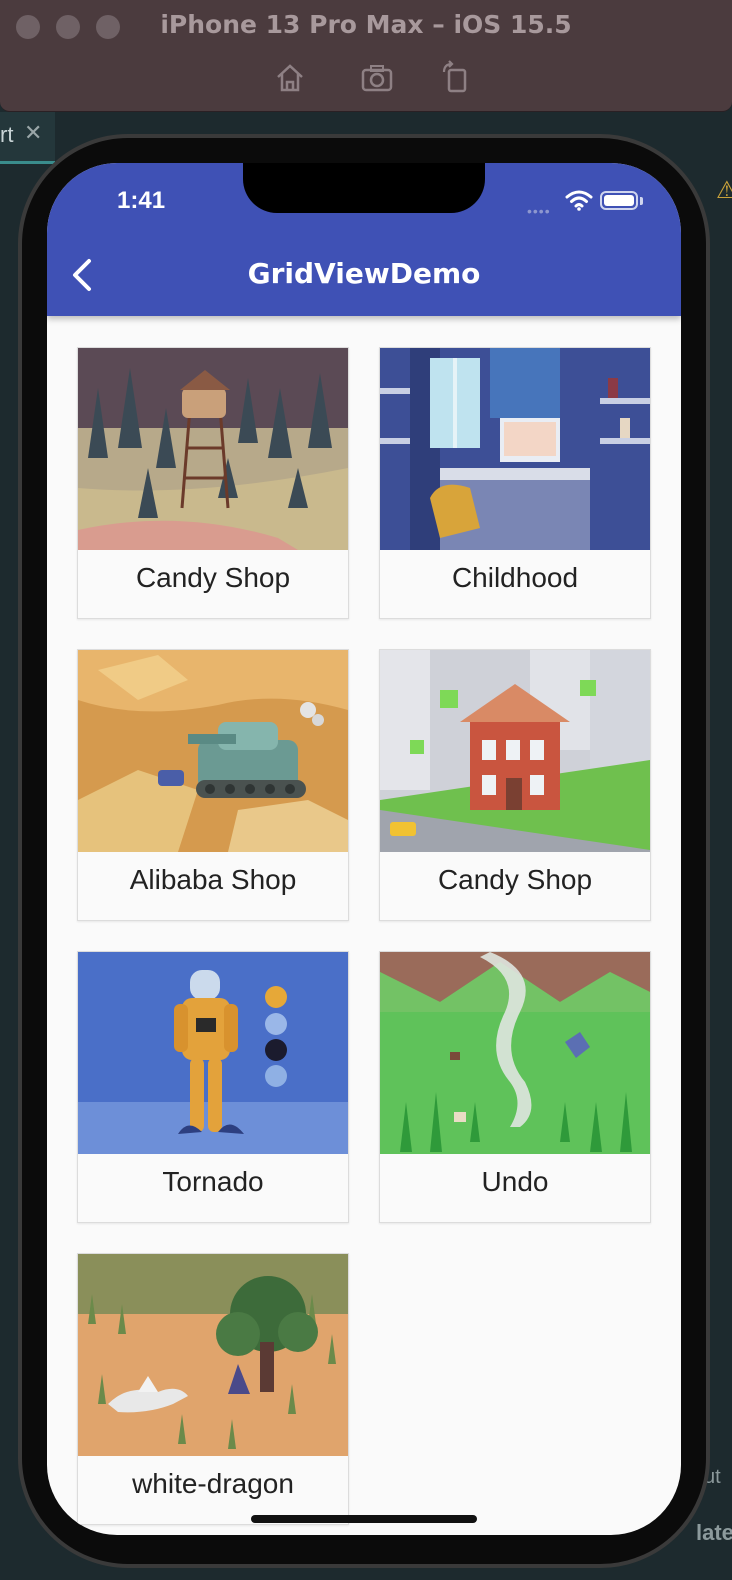 This screenshot has width=732, height=1580. What do you see at coordinates (724, 190) in the screenshot?
I see `warning-icon: ⚠` at bounding box center [724, 190].